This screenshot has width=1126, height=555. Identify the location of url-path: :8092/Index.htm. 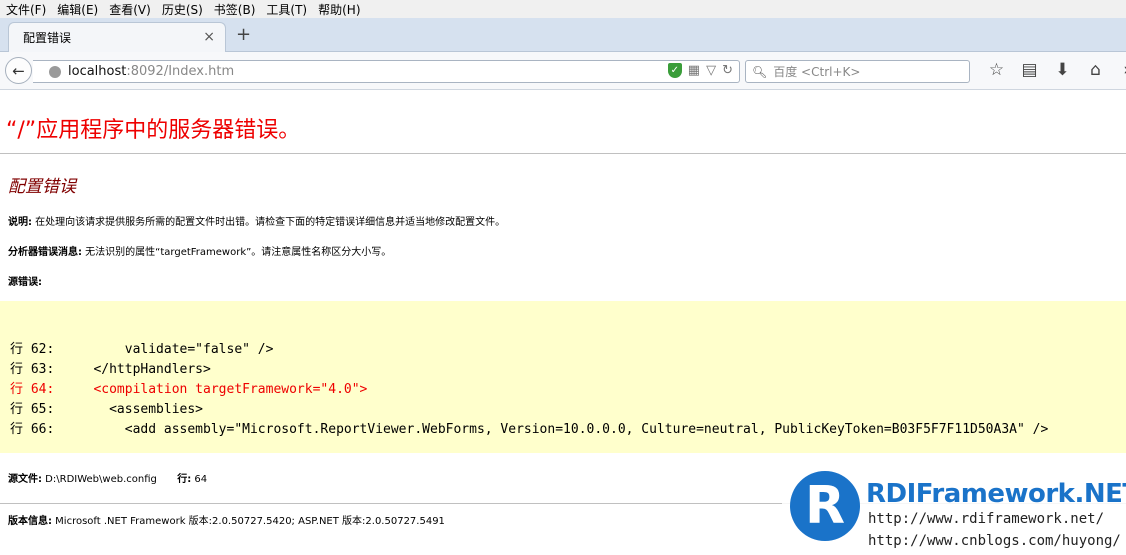
(180, 71).